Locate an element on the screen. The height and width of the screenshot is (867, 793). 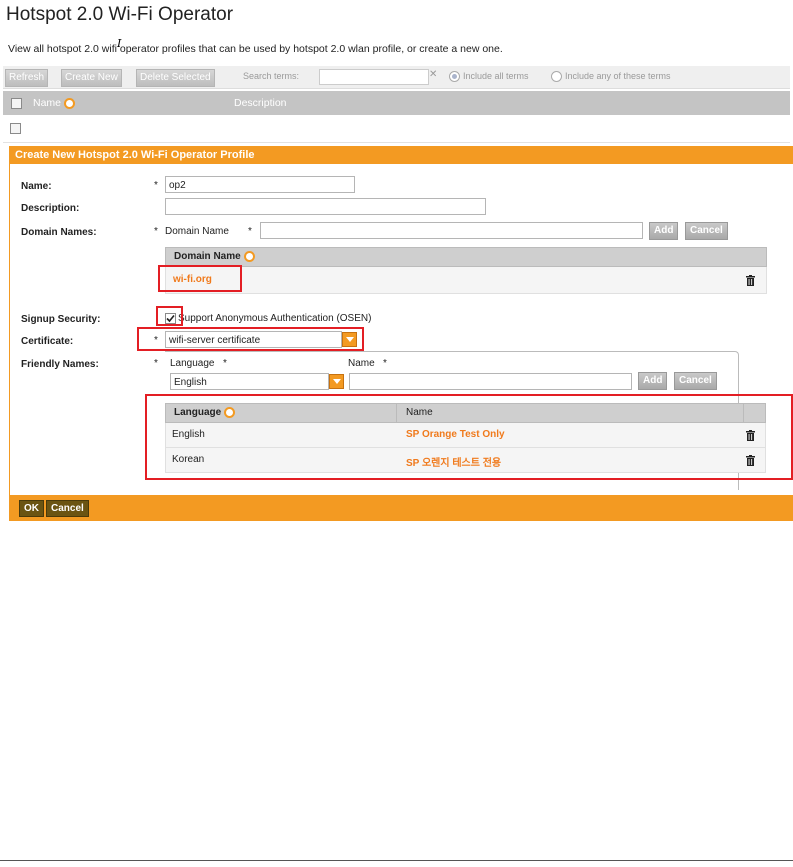
table-row: wi-fi.org is located at coordinates (466, 280).